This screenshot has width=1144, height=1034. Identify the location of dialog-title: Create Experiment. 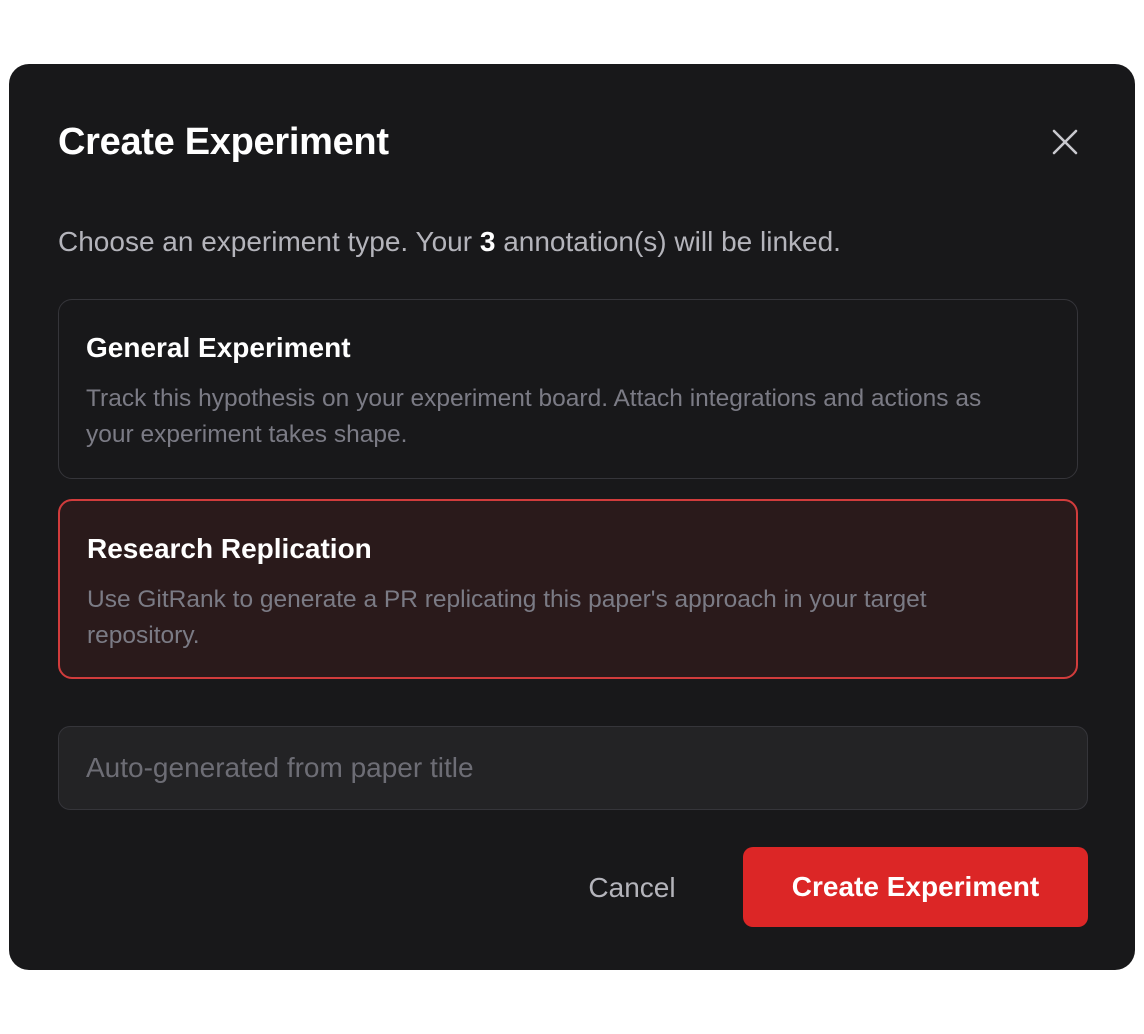
(223, 142).